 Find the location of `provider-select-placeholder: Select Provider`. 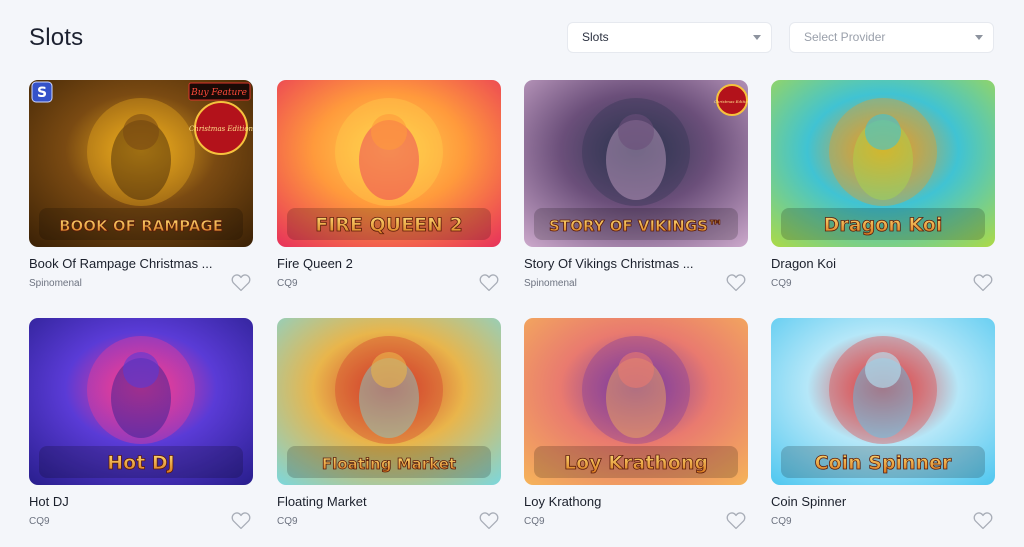

provider-select-placeholder: Select Provider is located at coordinates (845, 37).